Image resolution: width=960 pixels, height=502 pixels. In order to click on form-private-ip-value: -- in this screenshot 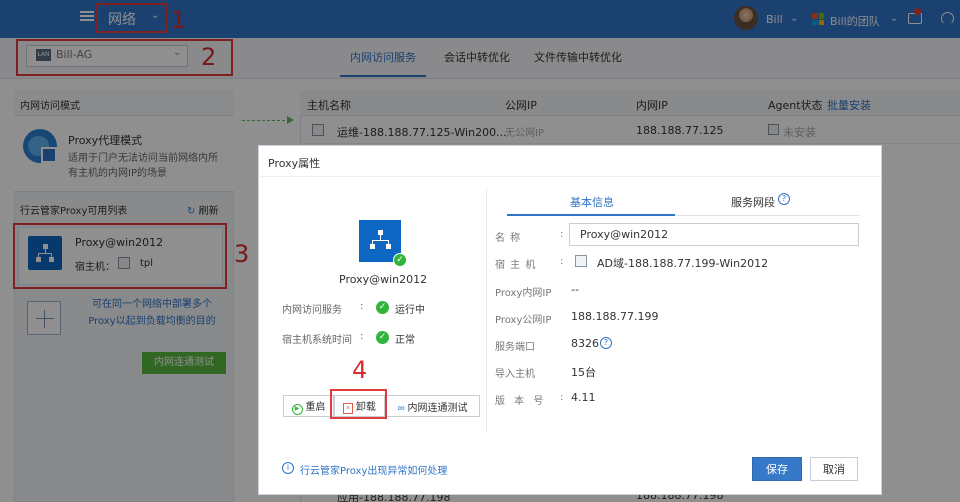, I will do `click(575, 289)`.